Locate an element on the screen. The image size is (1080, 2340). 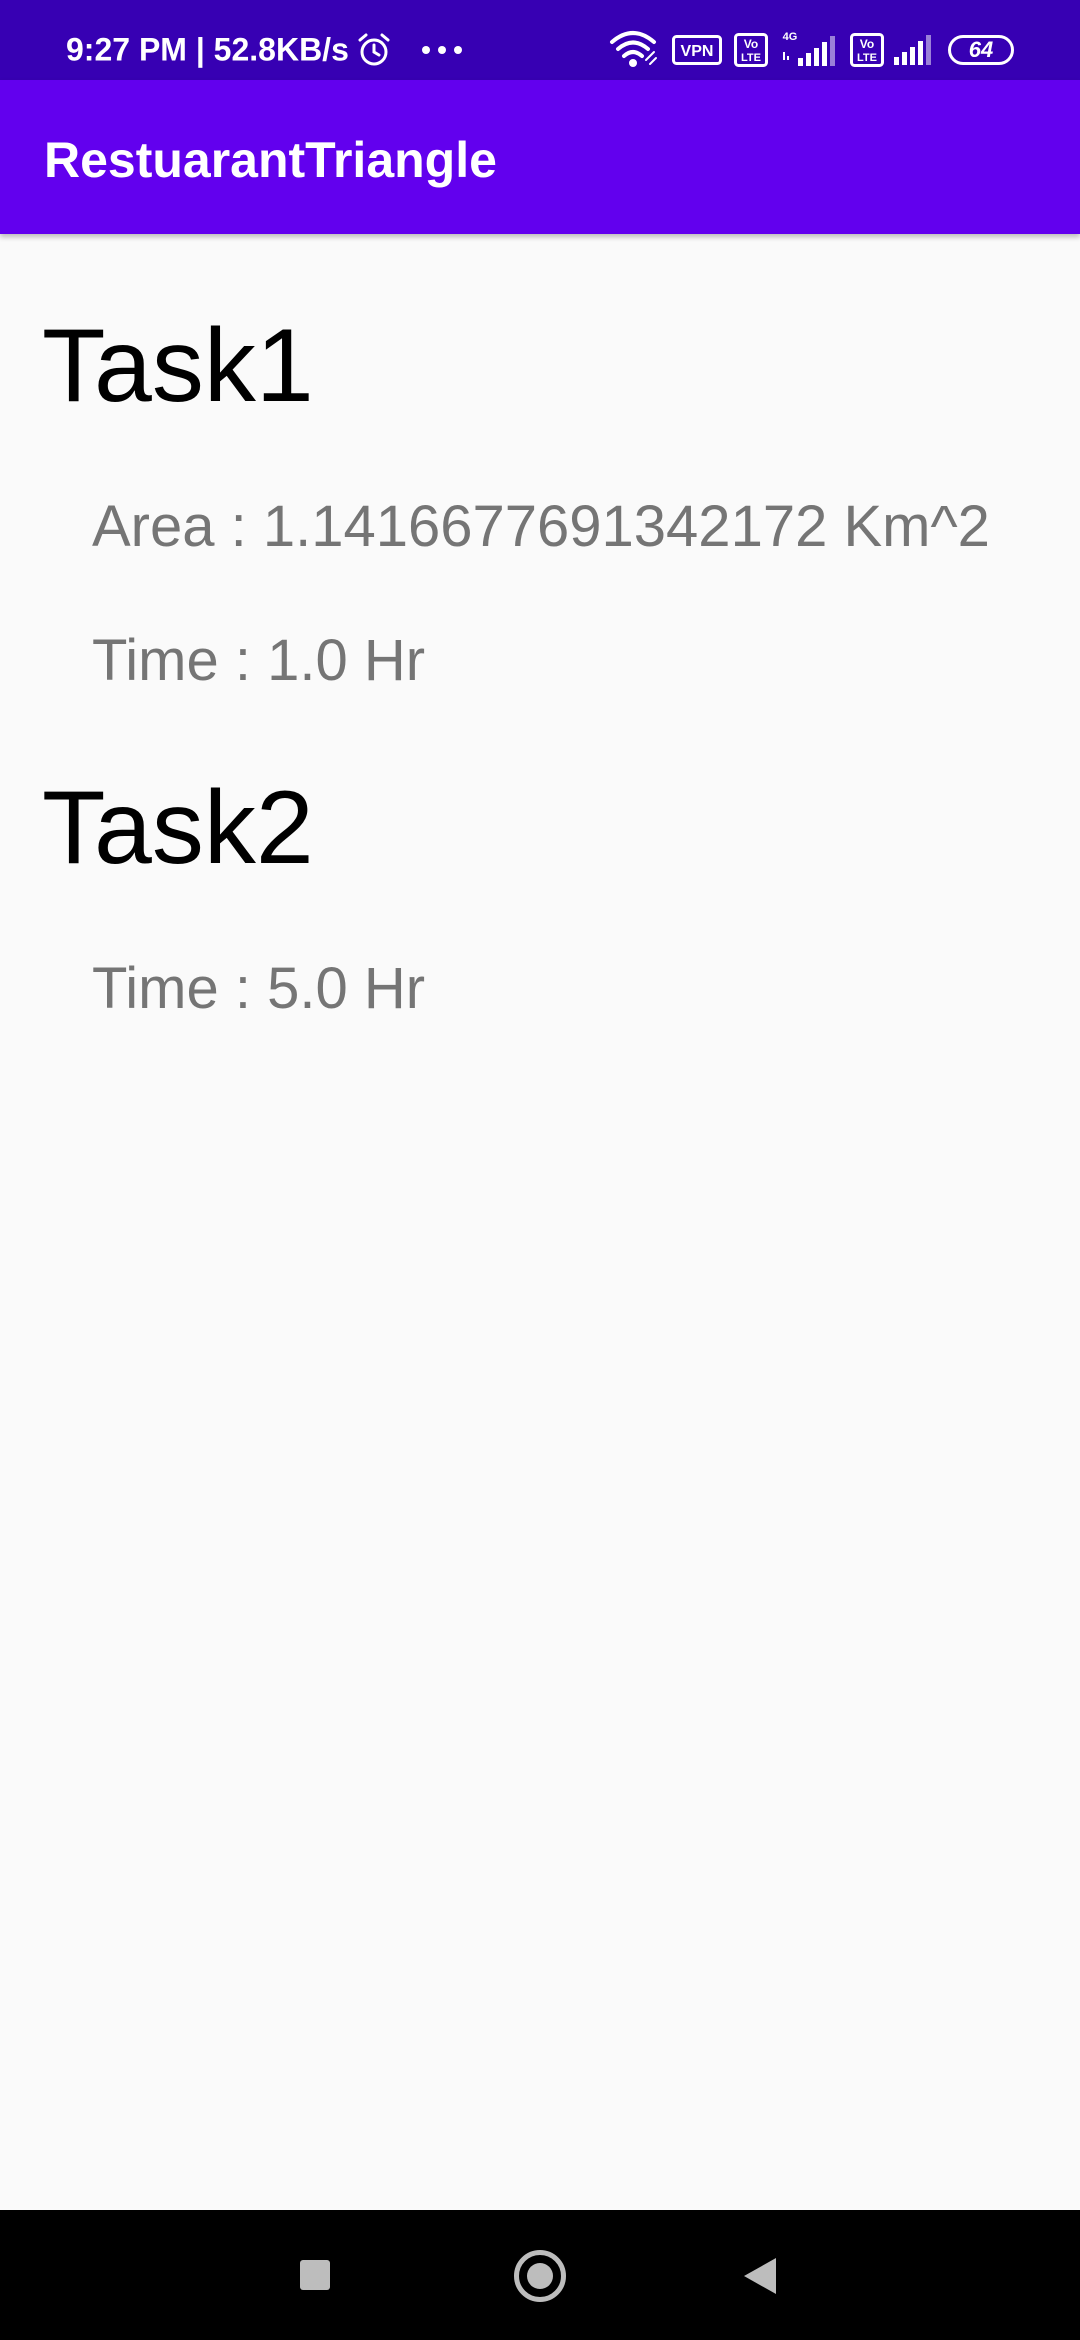
vpn-label: VPN is located at coordinates (697, 51).